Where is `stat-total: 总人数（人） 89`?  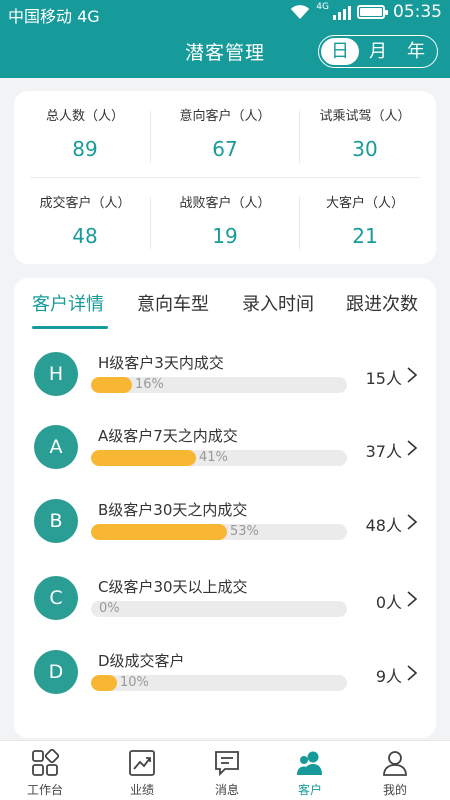
stat-total: 总人数（人） 89 is located at coordinates (85, 133).